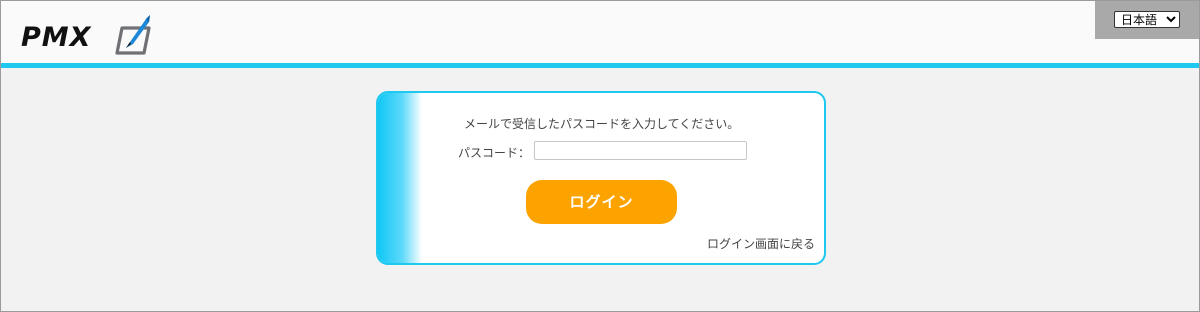  What do you see at coordinates (601, 202) in the screenshot?
I see `login-button: ログイン` at bounding box center [601, 202].